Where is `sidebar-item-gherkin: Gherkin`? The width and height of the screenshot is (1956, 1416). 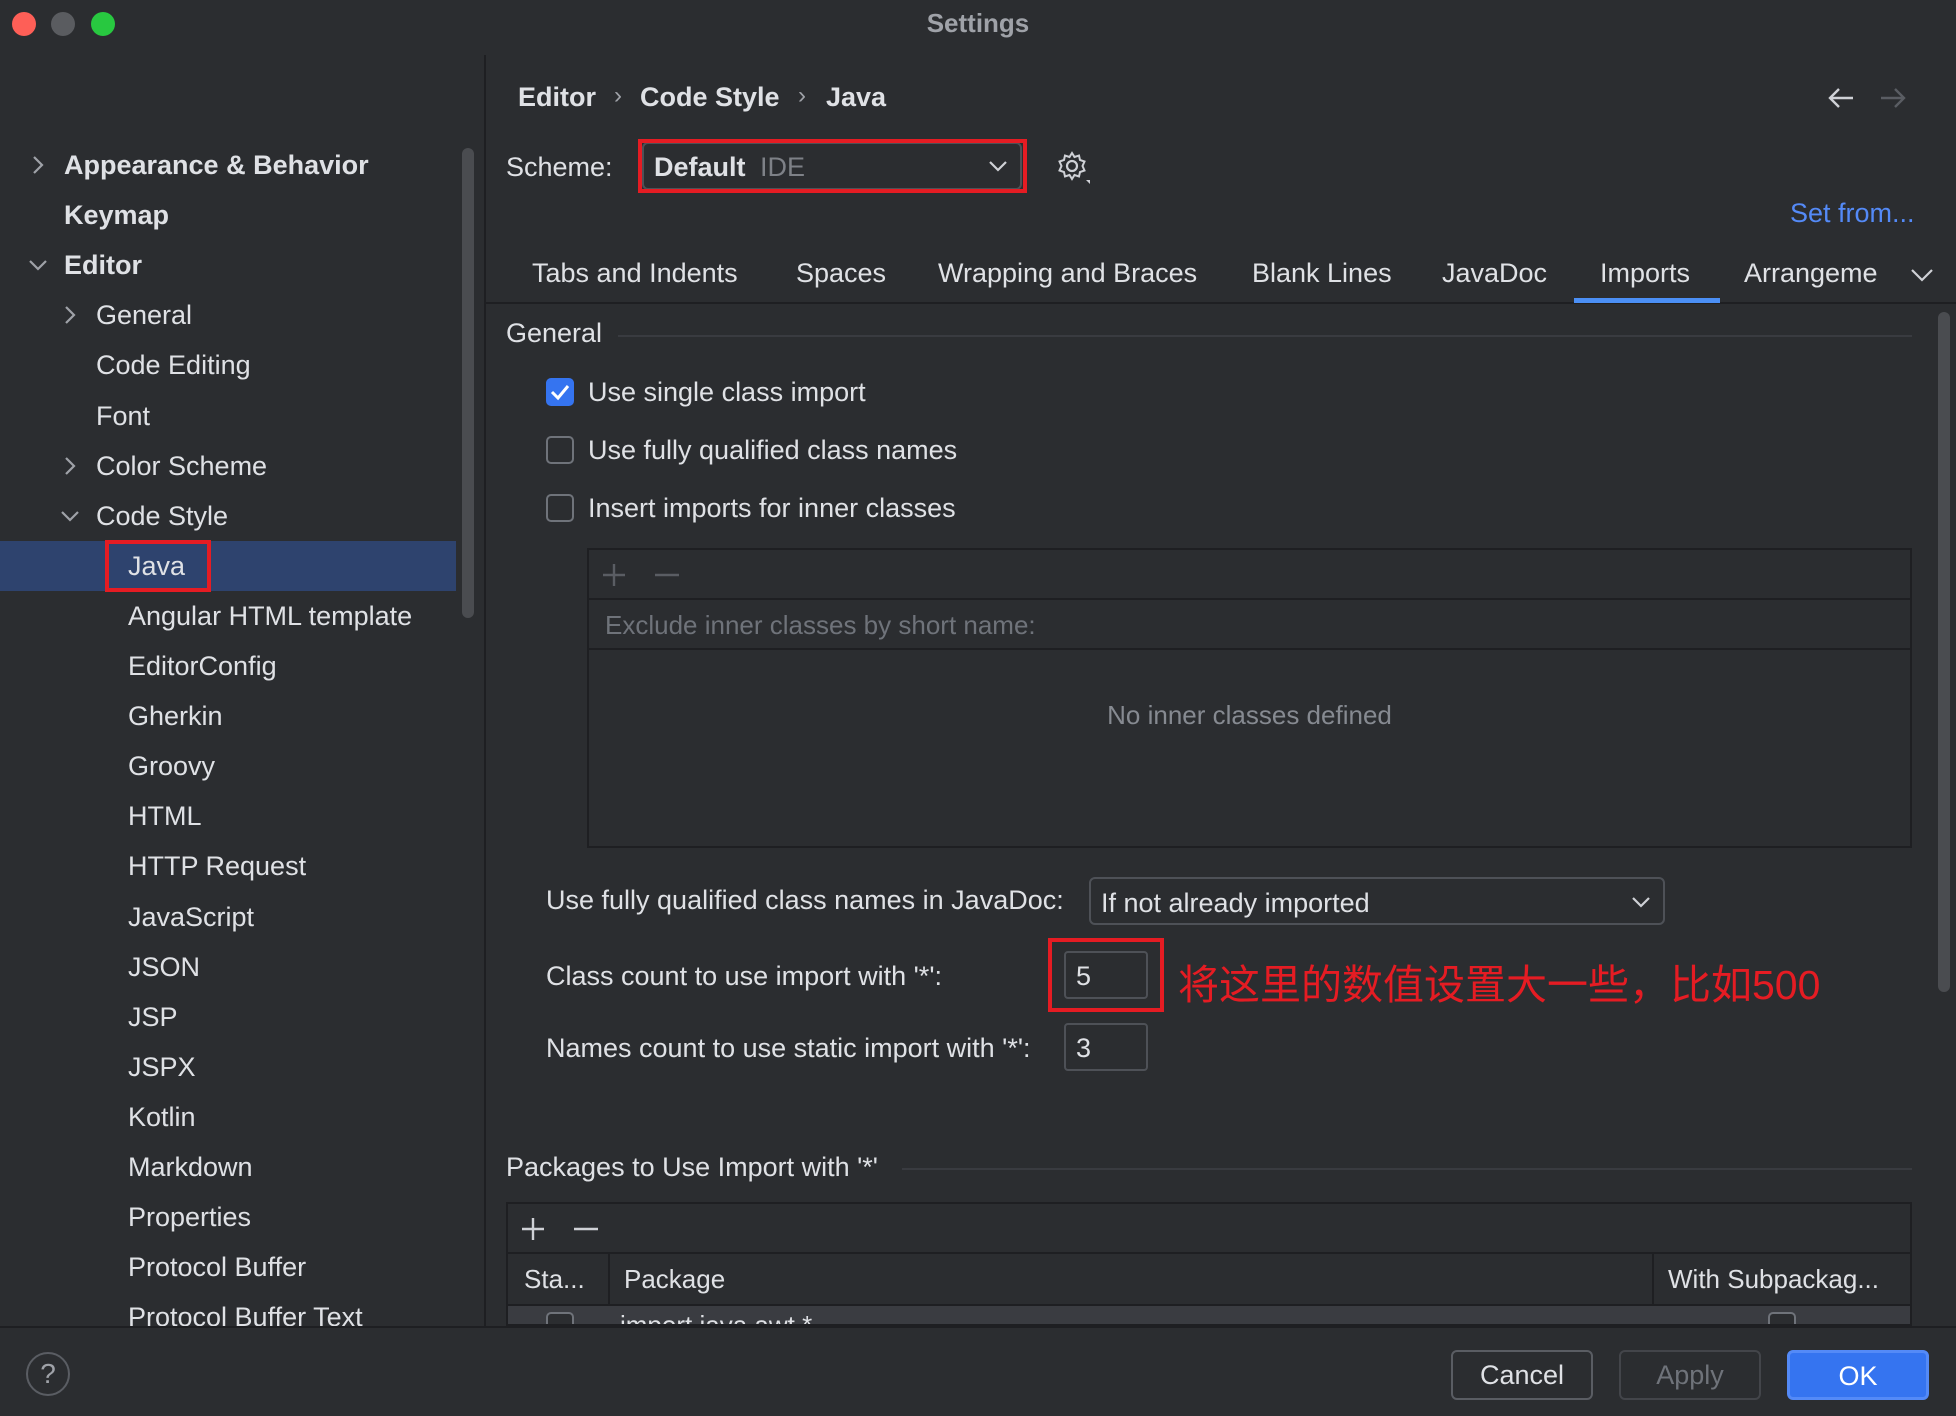 sidebar-item-gherkin: Gherkin is located at coordinates (228, 716).